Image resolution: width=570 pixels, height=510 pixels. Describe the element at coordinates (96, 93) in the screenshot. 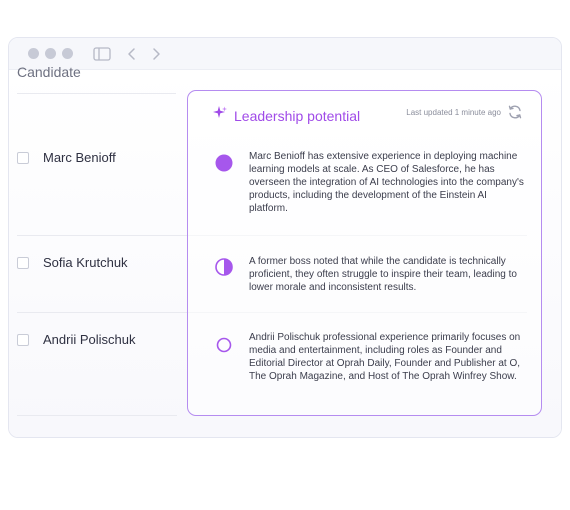

I see `header-divider` at that location.